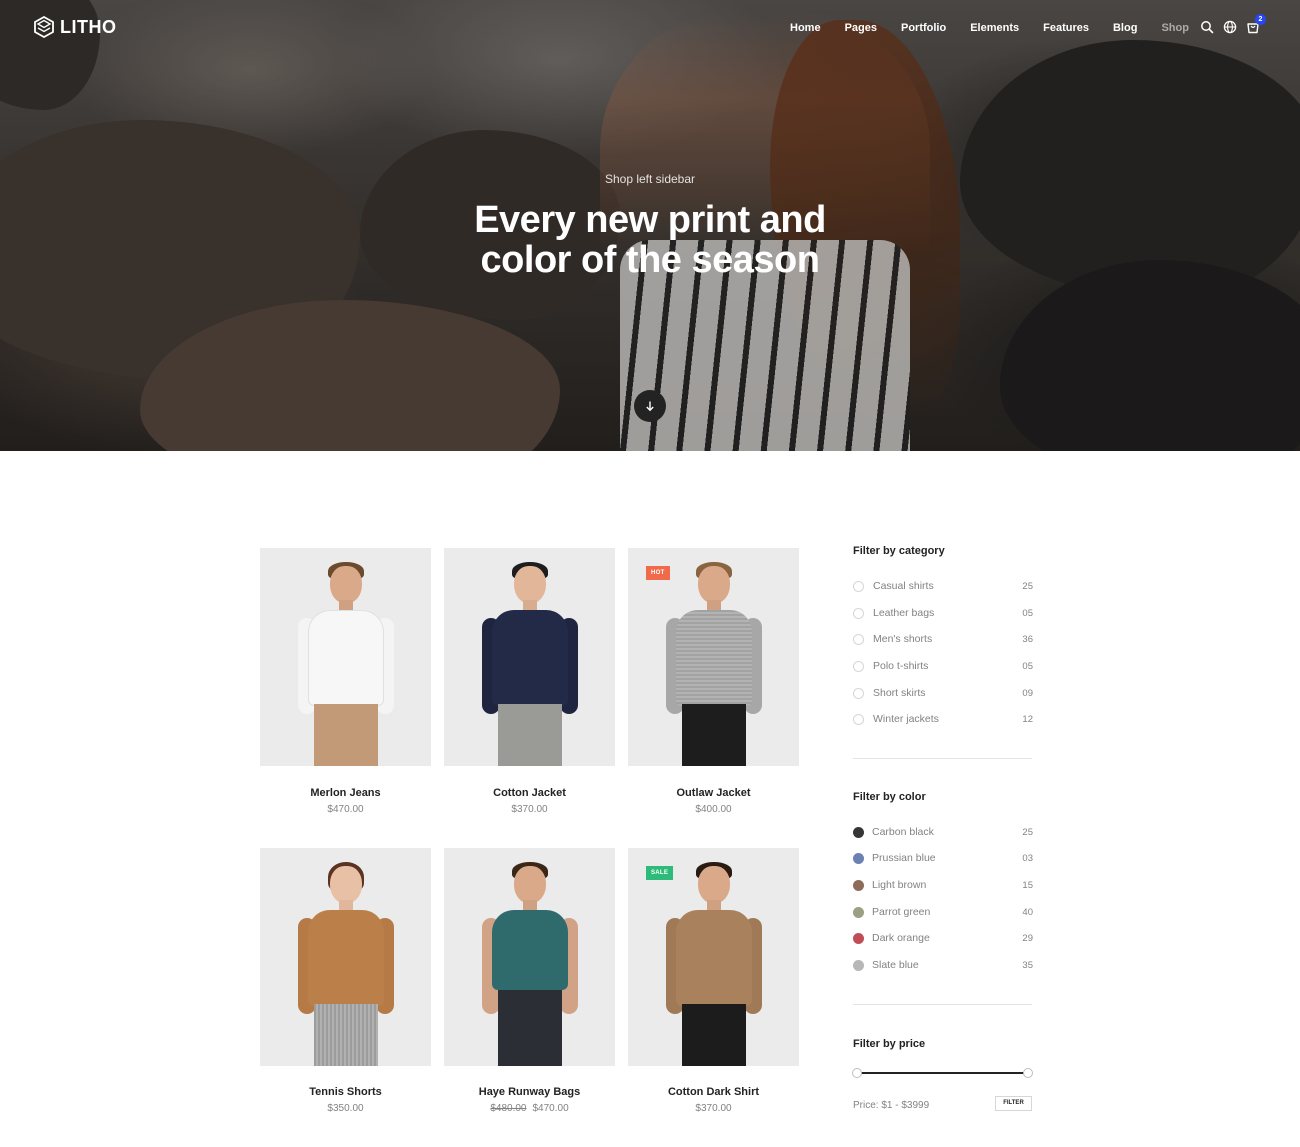  What do you see at coordinates (1027, 639) in the screenshot?
I see `category-count: 36` at bounding box center [1027, 639].